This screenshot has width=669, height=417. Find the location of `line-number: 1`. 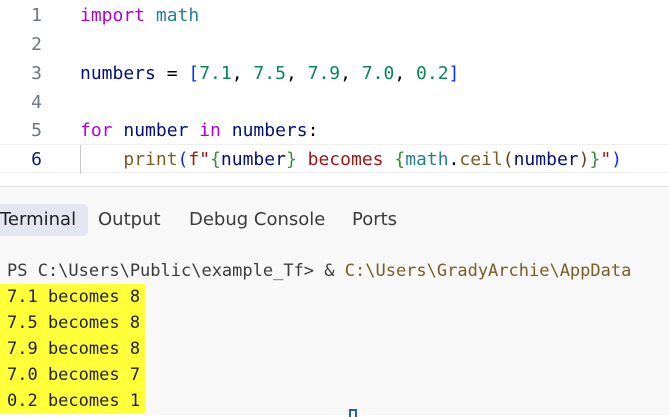

line-number: 1 is located at coordinates (36, 15).